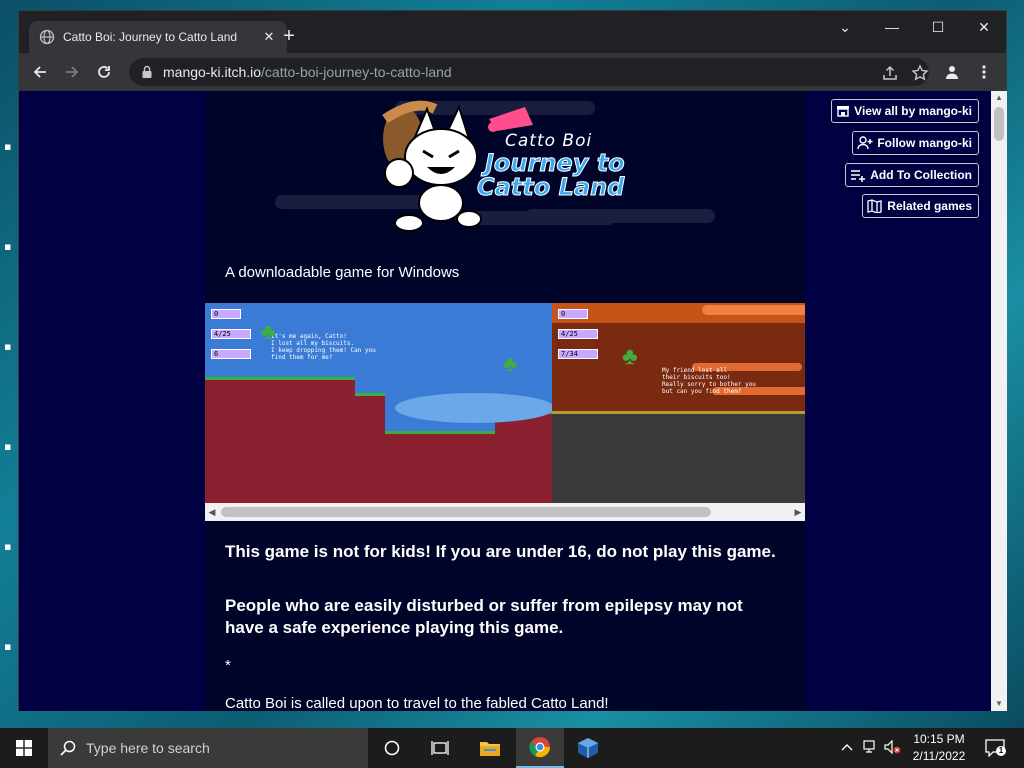 The width and height of the screenshot is (1024, 768). Describe the element at coordinates (939, 756) in the screenshot. I see `clock-date: 2/11/2022` at that location.